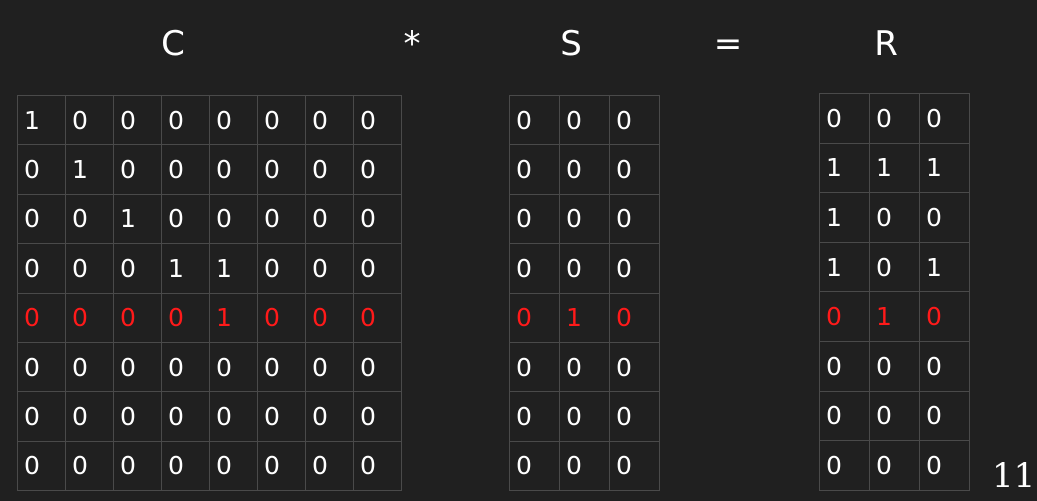 The width and height of the screenshot is (1037, 501). What do you see at coordinates (209, 169) in the screenshot?
I see `matrix-c-row: 01000000` at bounding box center [209, 169].